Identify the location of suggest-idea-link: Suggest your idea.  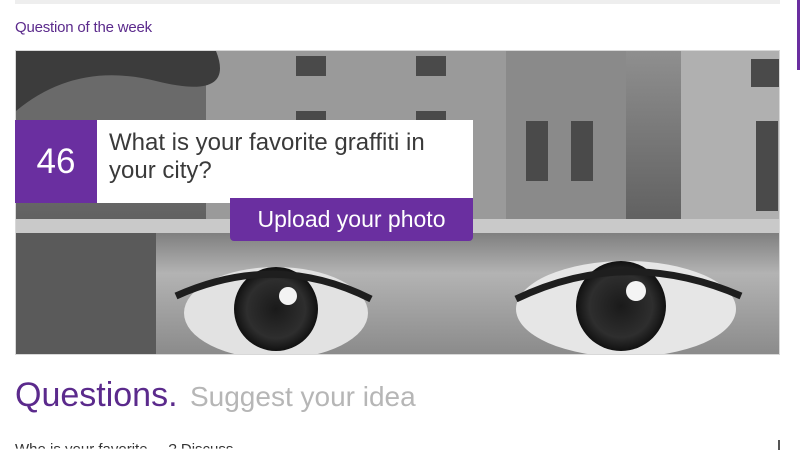
(303, 396).